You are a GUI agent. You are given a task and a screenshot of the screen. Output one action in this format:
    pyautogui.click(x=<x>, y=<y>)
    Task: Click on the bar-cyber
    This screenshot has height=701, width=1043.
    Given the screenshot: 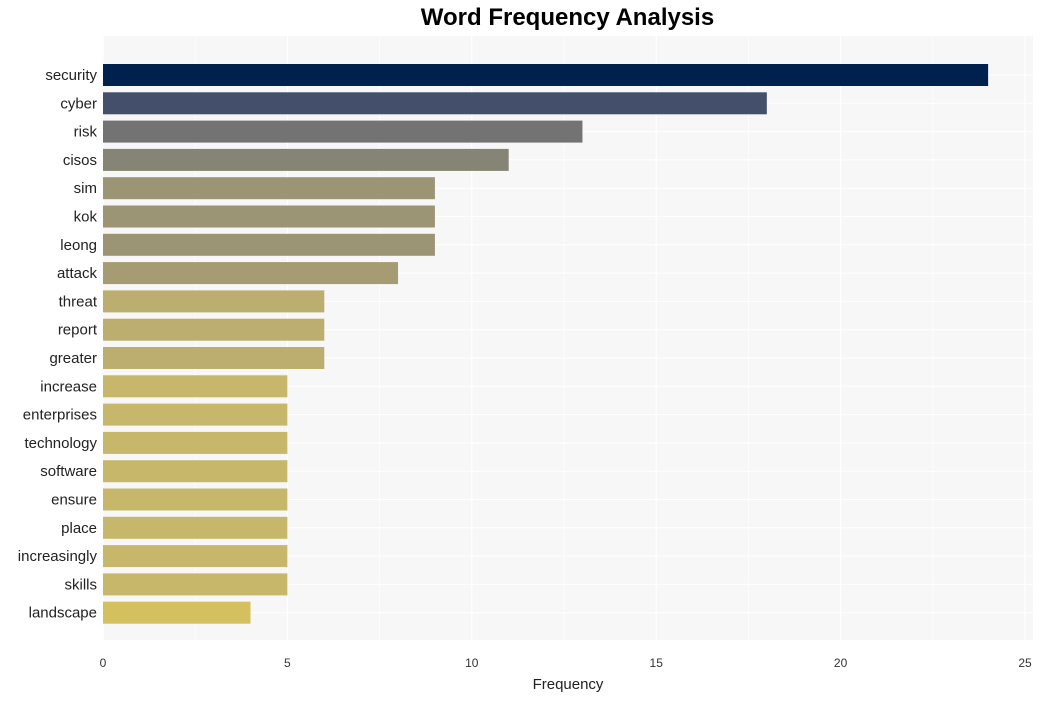 What is the action you would take?
    pyautogui.click(x=435, y=103)
    